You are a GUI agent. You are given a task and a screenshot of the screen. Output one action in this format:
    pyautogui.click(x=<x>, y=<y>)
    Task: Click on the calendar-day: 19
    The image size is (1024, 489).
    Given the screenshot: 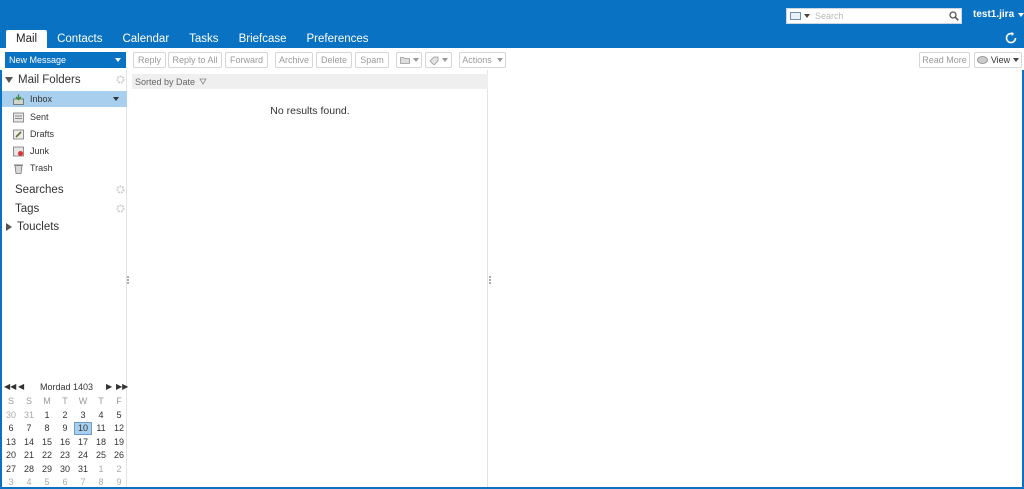 What is the action you would take?
    pyautogui.click(x=119, y=442)
    